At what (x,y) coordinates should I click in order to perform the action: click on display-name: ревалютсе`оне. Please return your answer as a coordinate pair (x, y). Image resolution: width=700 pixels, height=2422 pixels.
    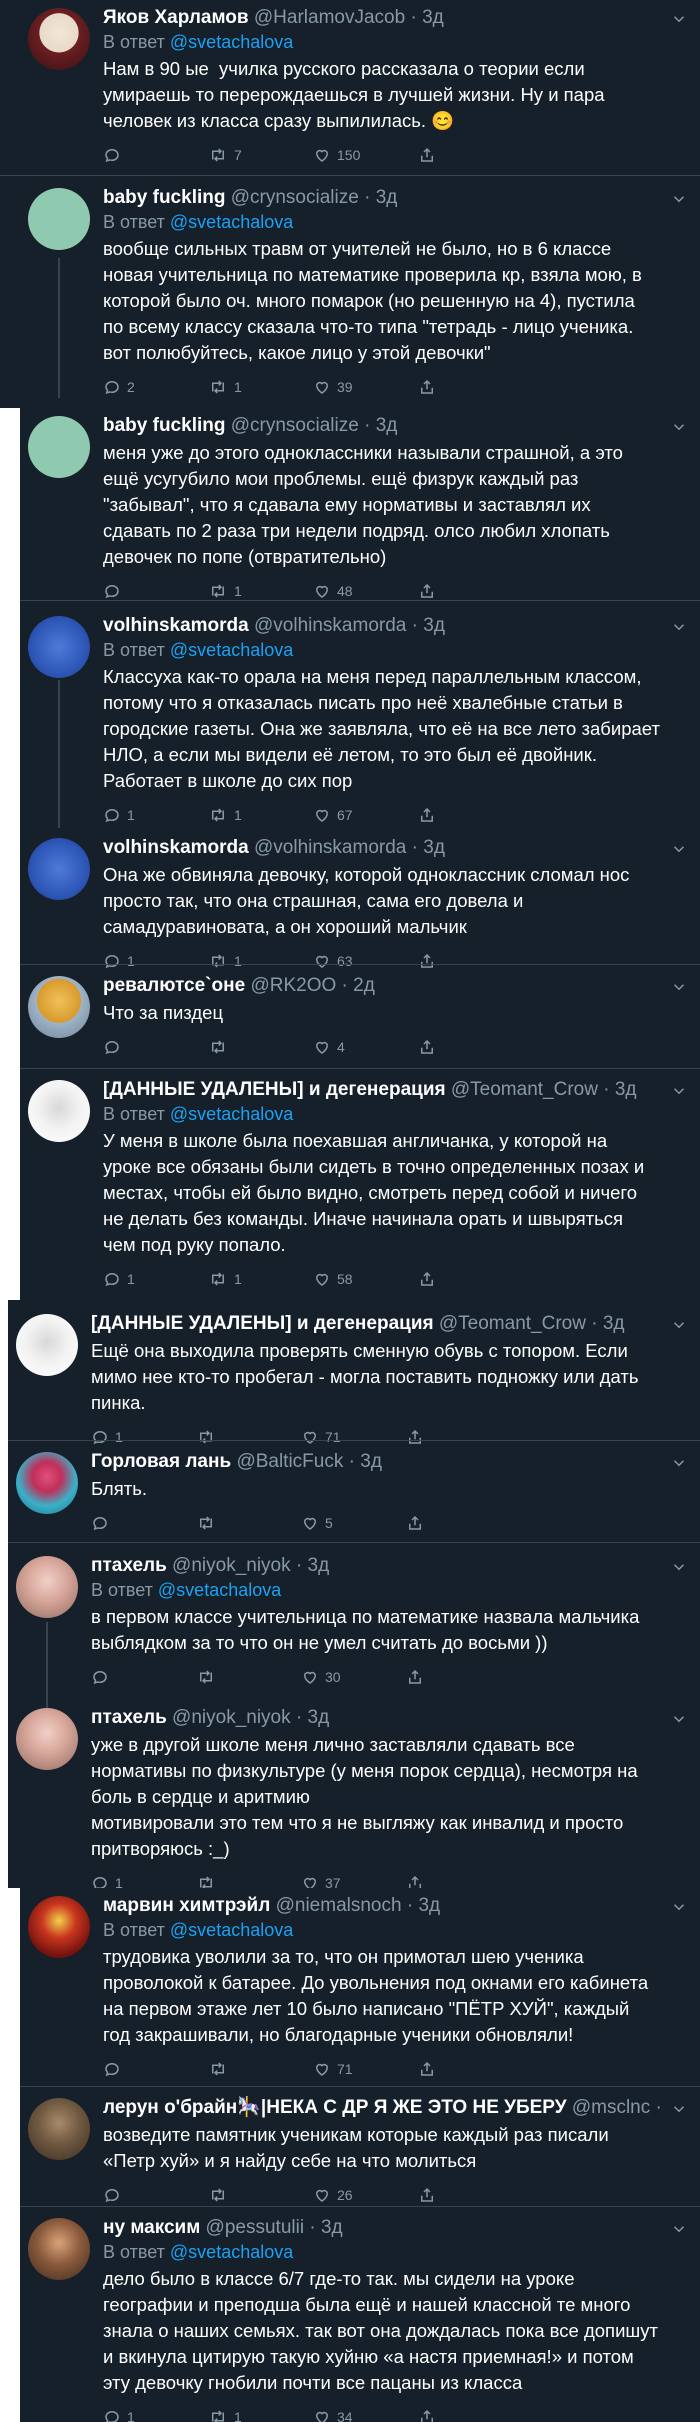
    Looking at the image, I should click on (174, 985).